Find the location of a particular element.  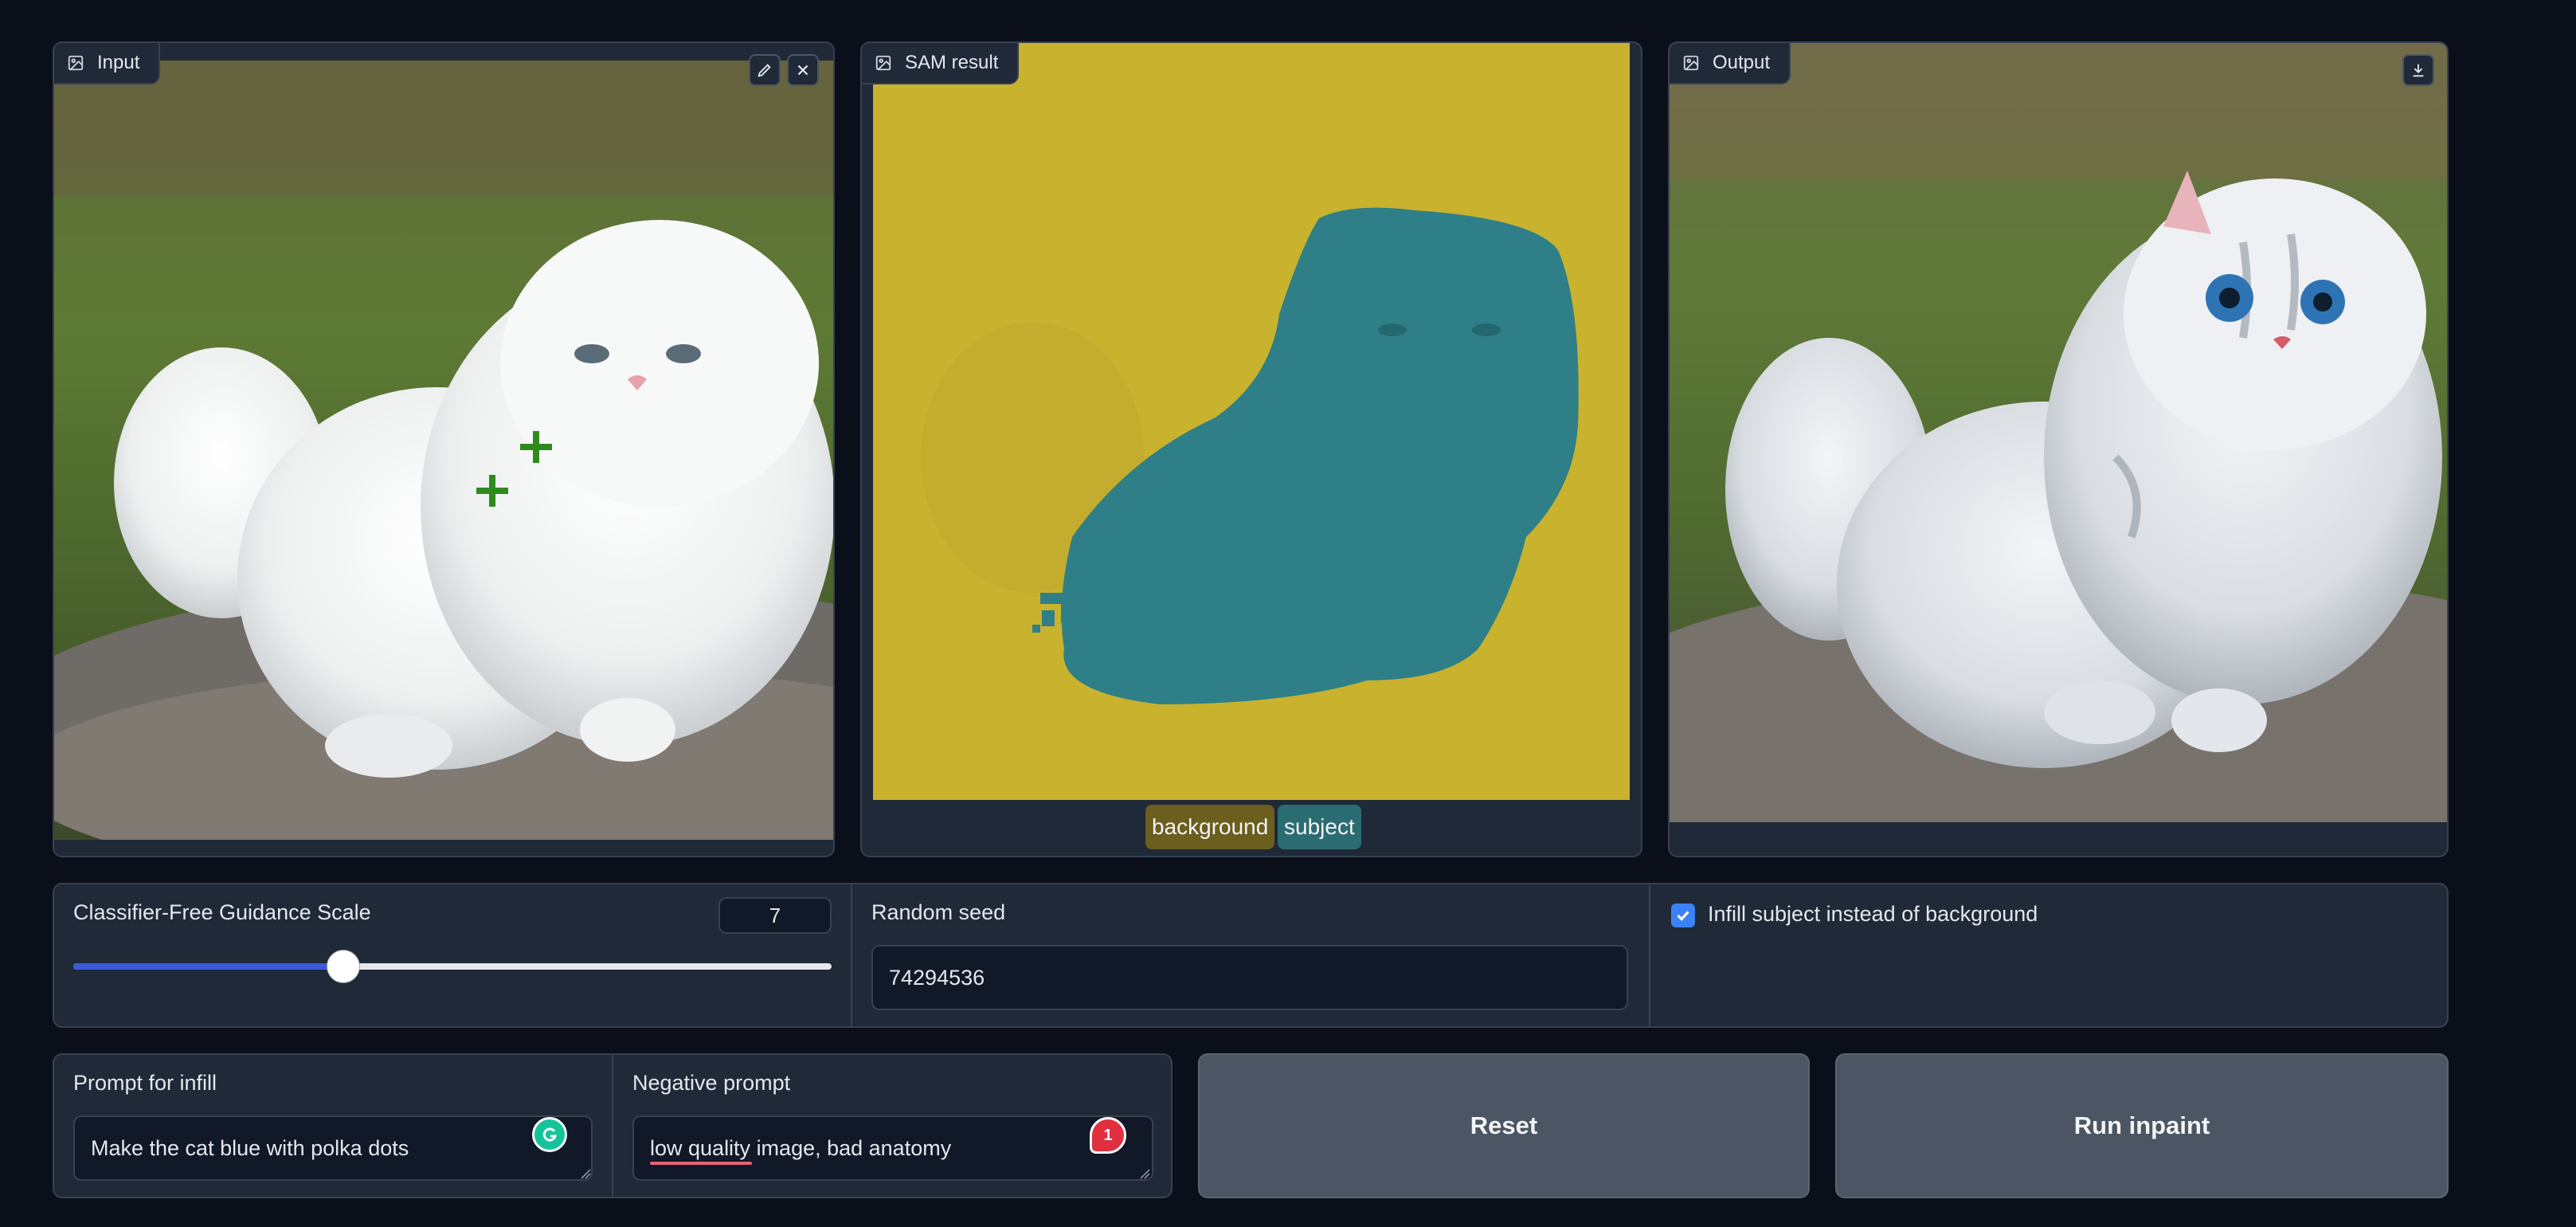

input-label-text: Input is located at coordinates (118, 62).